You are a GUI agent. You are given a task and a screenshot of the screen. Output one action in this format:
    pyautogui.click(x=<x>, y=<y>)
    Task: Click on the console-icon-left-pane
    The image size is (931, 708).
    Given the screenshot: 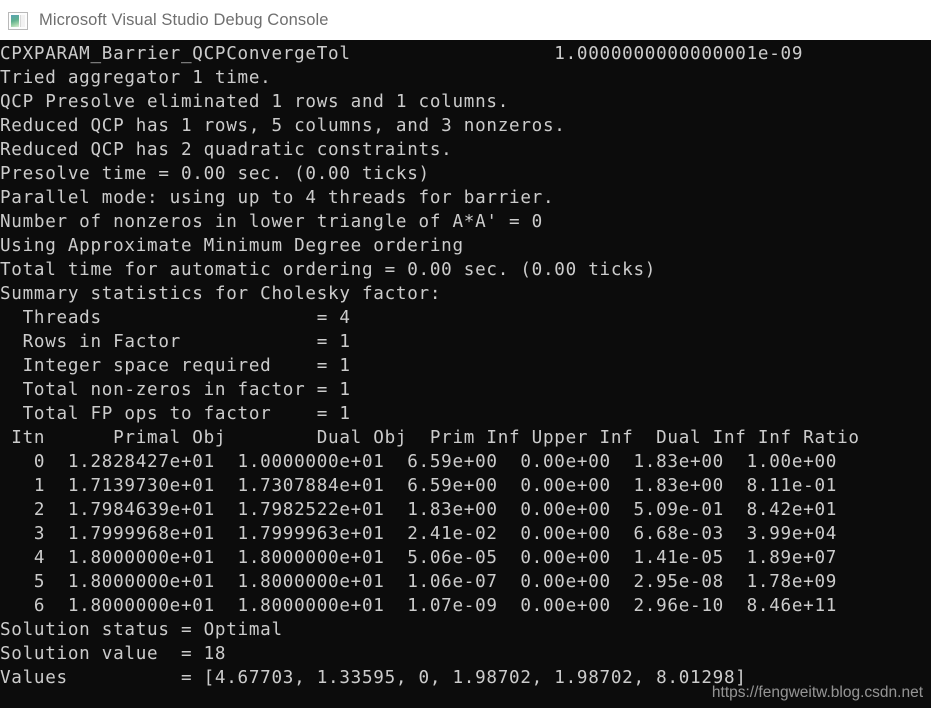 What is the action you would take?
    pyautogui.click(x=15, y=20)
    